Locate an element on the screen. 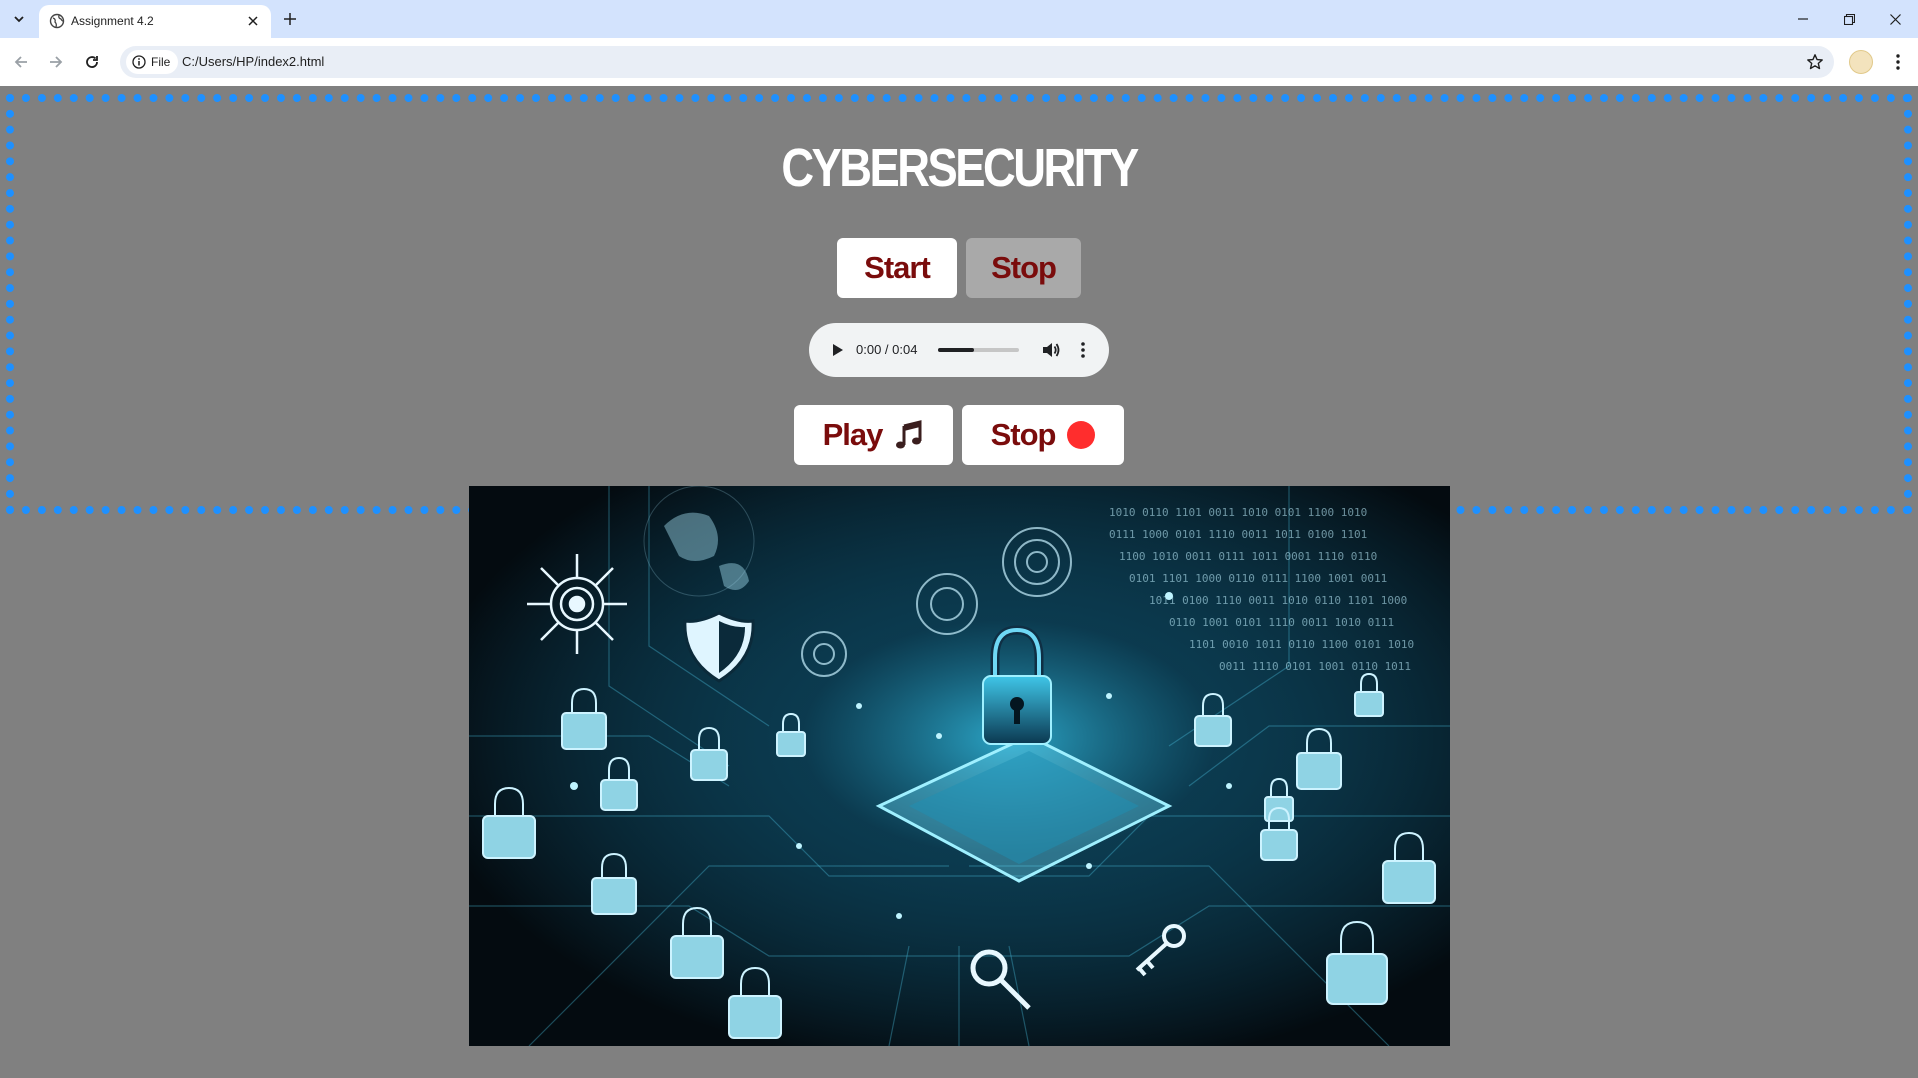  chevron-down-icon is located at coordinates (19, 19).